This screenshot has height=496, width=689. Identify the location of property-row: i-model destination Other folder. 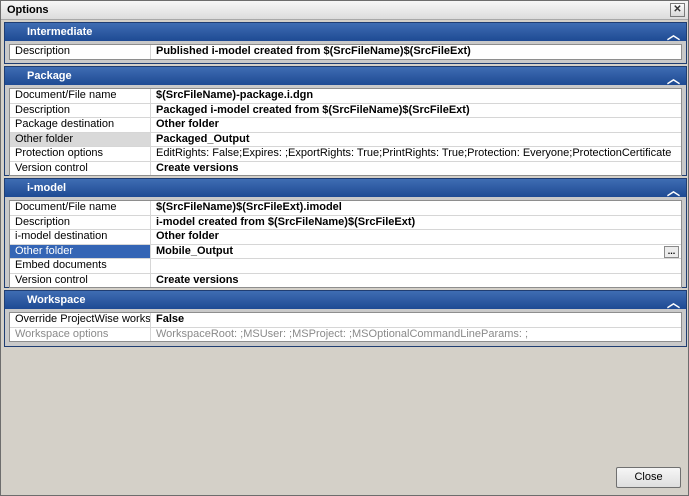
(345, 237).